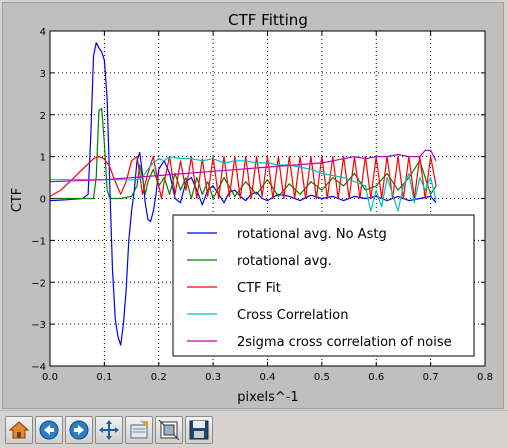 The height and width of the screenshot is (448, 508). I want to click on x-tick-label: 0.2, so click(159, 377).